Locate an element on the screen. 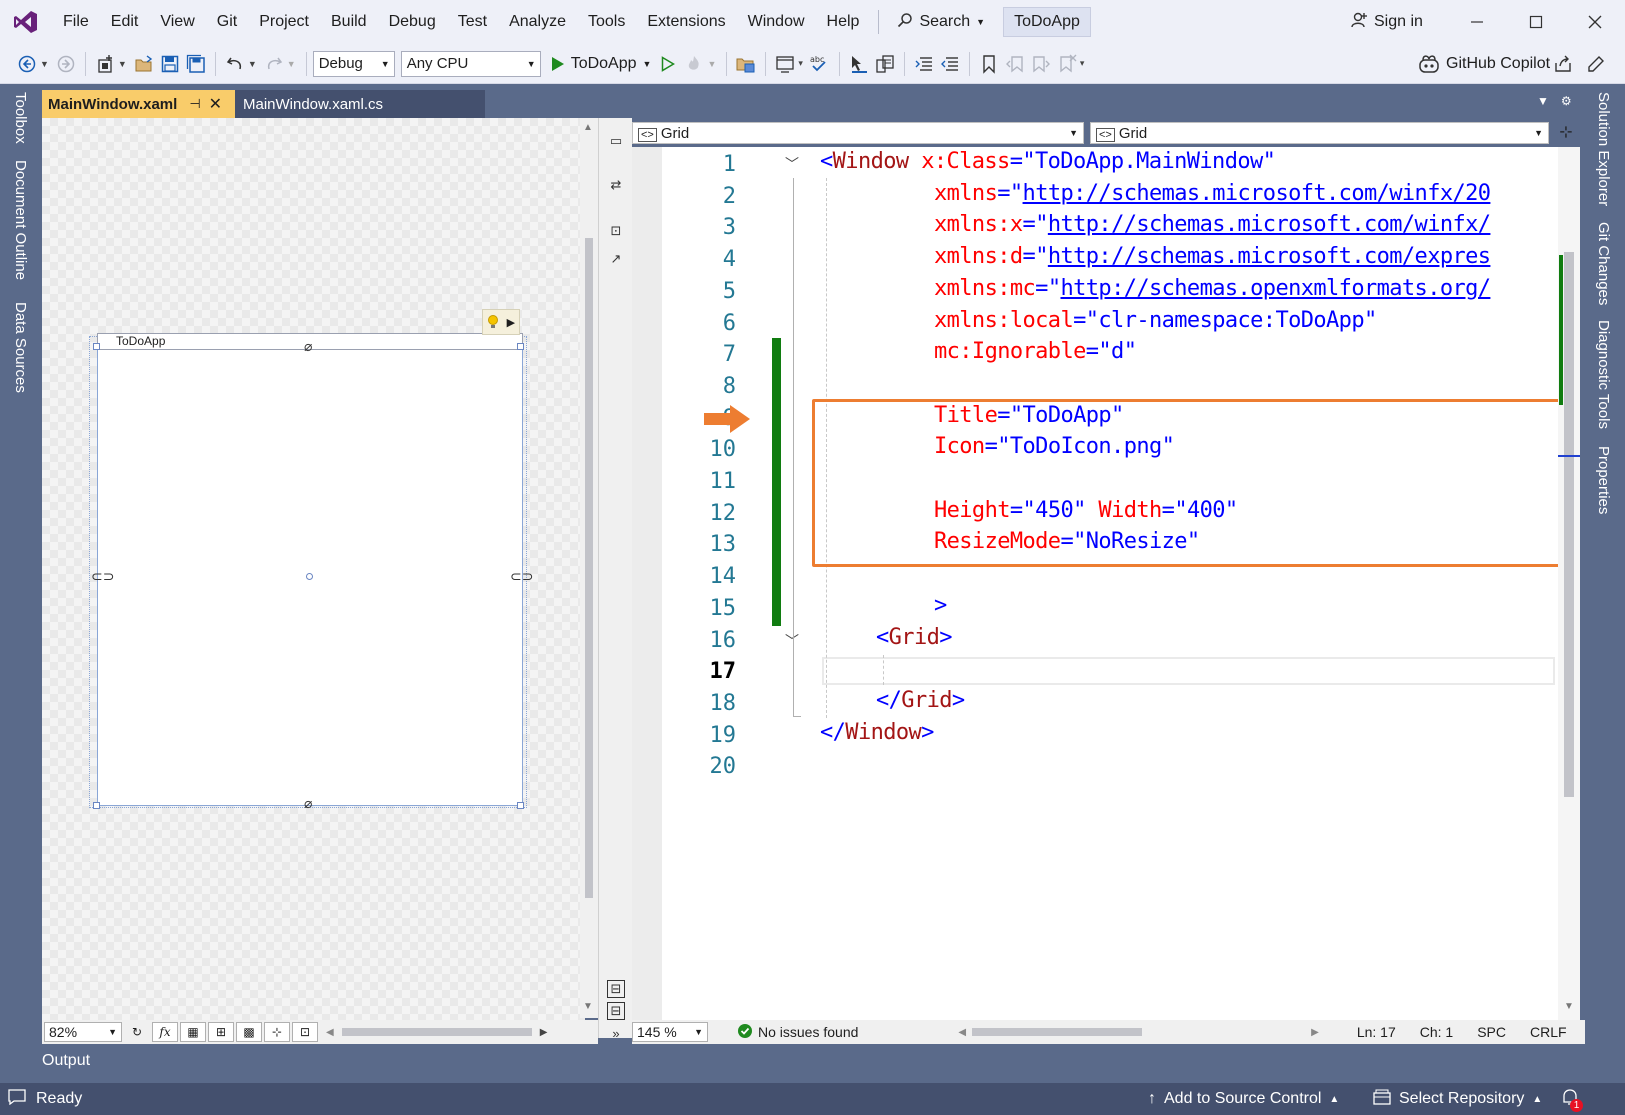  toolbox-tab: Toolbox is located at coordinates (20, 118).